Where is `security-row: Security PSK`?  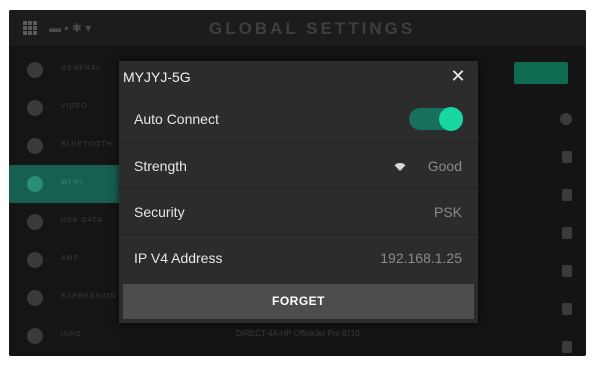 security-row: Security PSK is located at coordinates (298, 211).